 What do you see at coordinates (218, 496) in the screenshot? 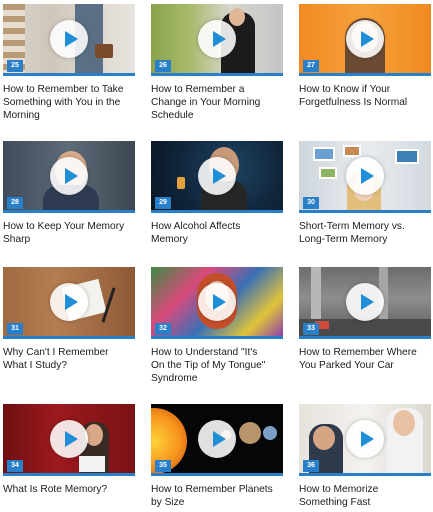
I see `video-title: How to Remember Planets by Size` at bounding box center [218, 496].